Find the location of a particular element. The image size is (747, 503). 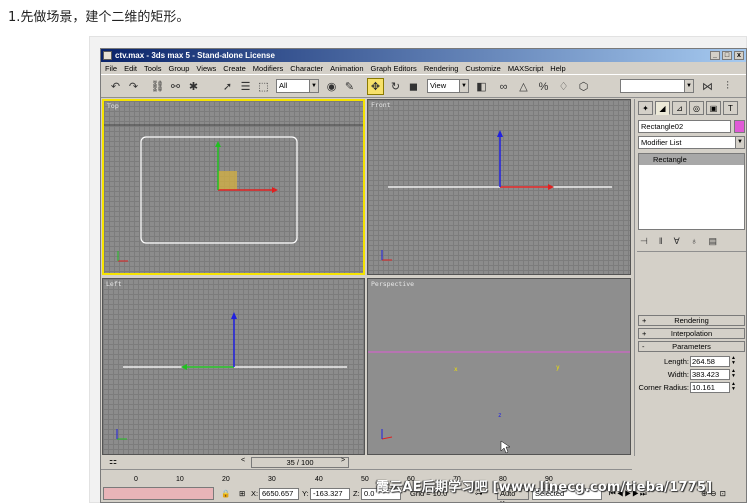

undo-icon: ↶ is located at coordinates (115, 86).